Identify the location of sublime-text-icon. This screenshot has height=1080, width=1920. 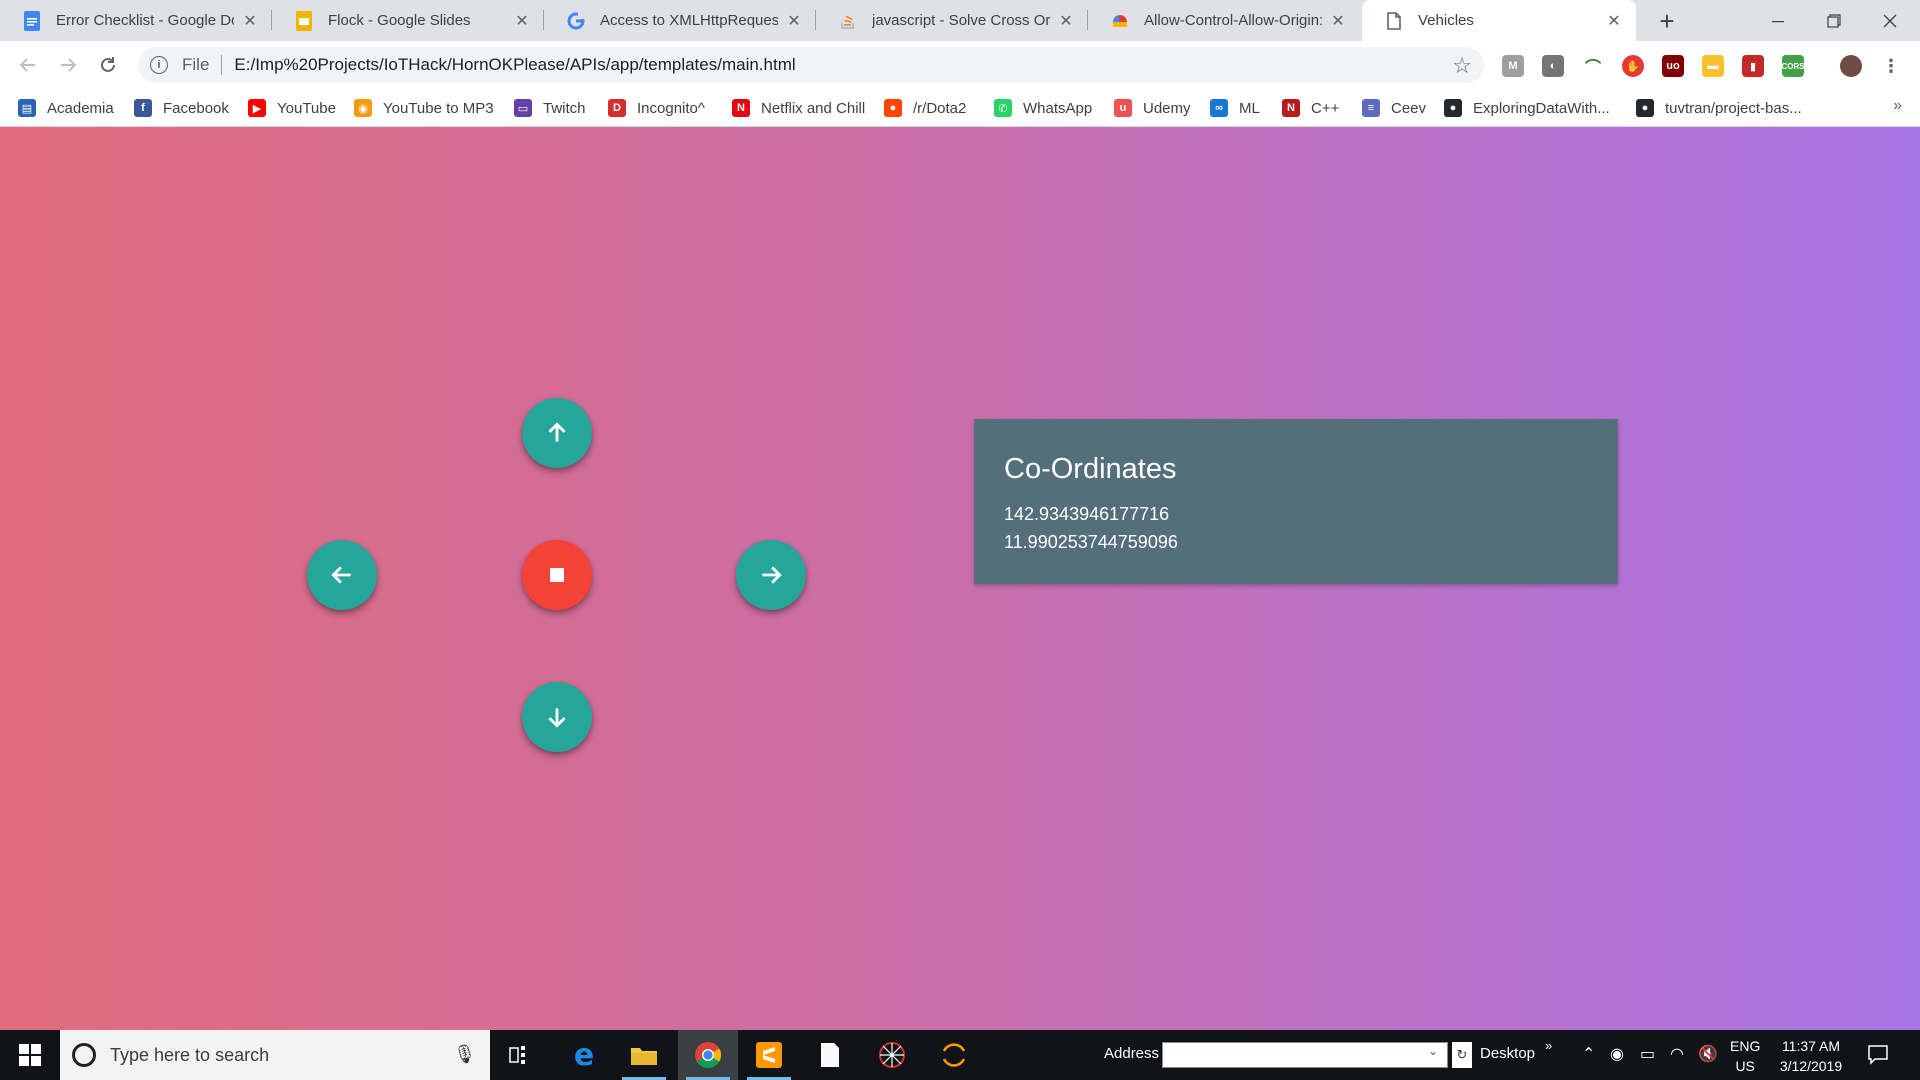
(769, 1055).